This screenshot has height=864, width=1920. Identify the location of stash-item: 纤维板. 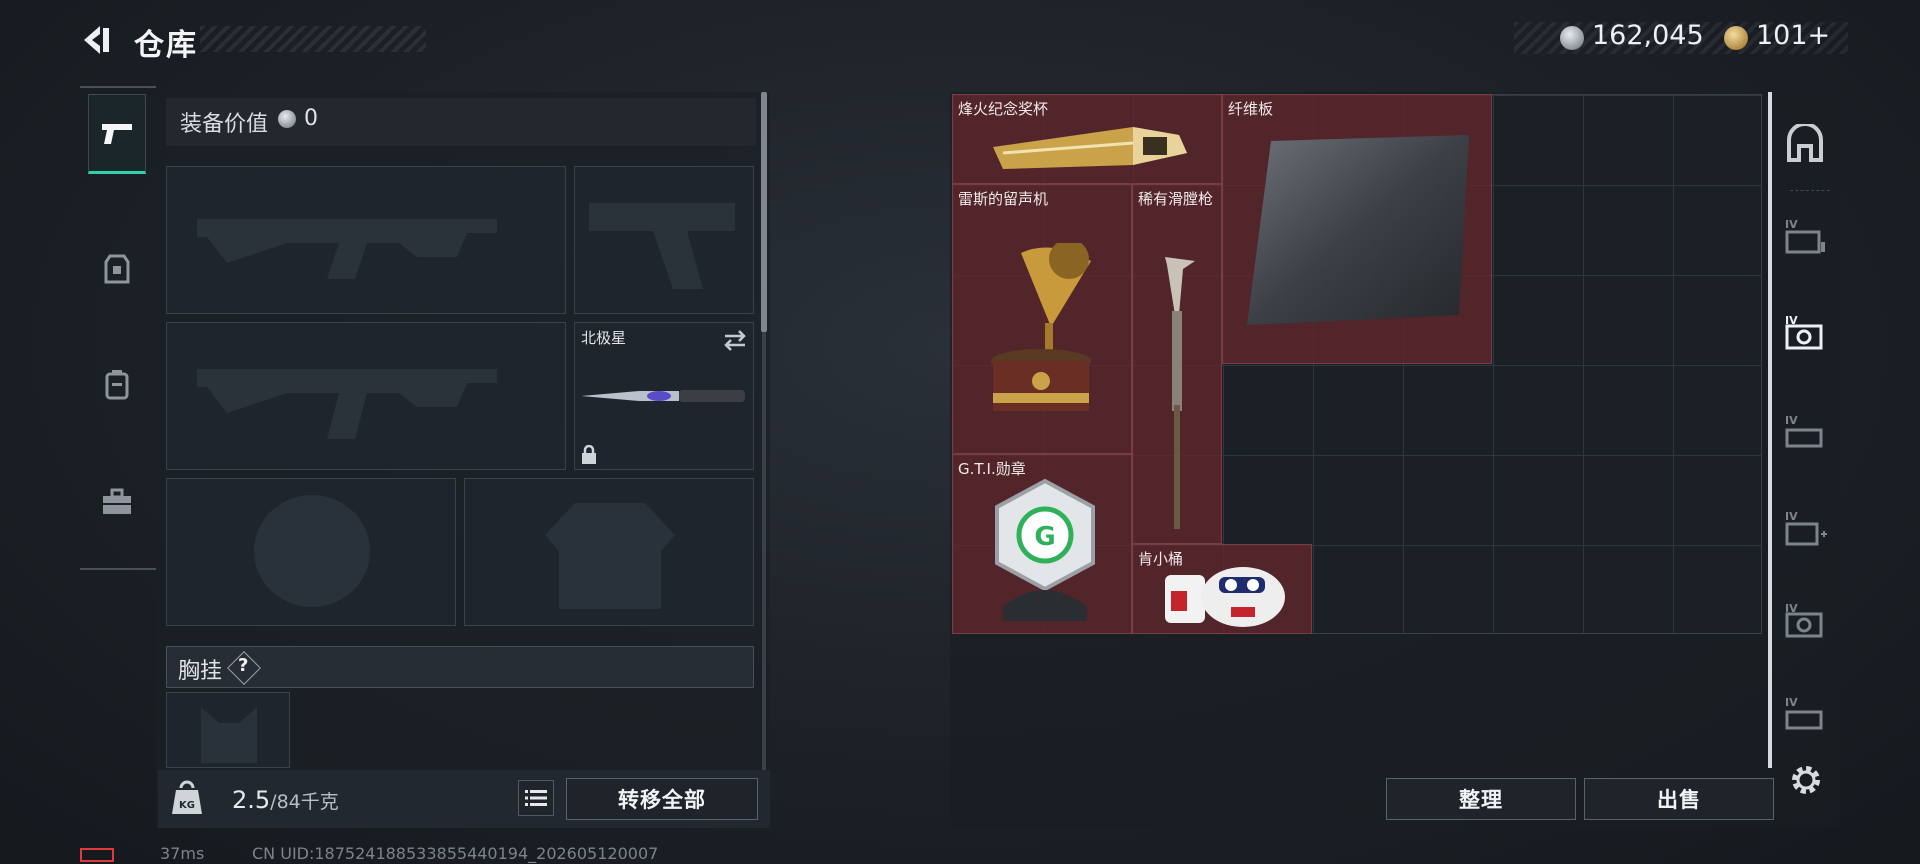
(1357, 229).